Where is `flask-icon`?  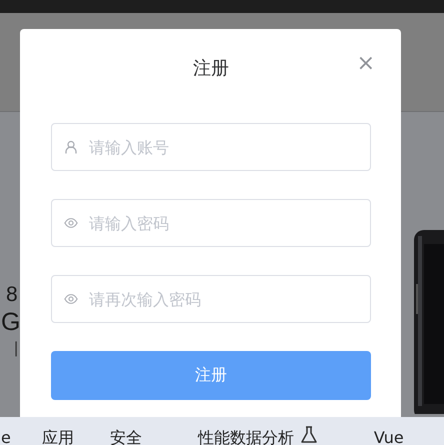
flask-icon is located at coordinates (309, 435).